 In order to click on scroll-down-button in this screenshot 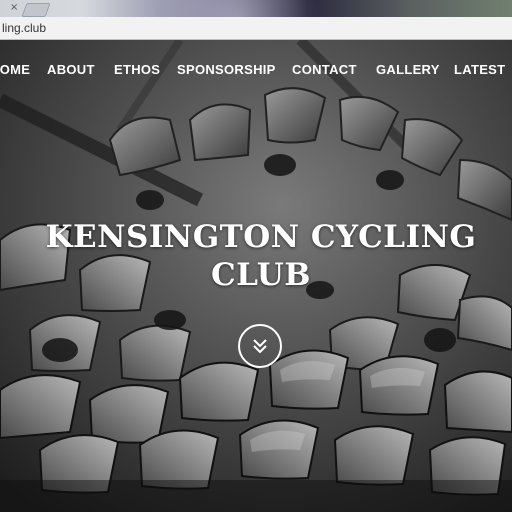, I will do `click(260, 346)`.